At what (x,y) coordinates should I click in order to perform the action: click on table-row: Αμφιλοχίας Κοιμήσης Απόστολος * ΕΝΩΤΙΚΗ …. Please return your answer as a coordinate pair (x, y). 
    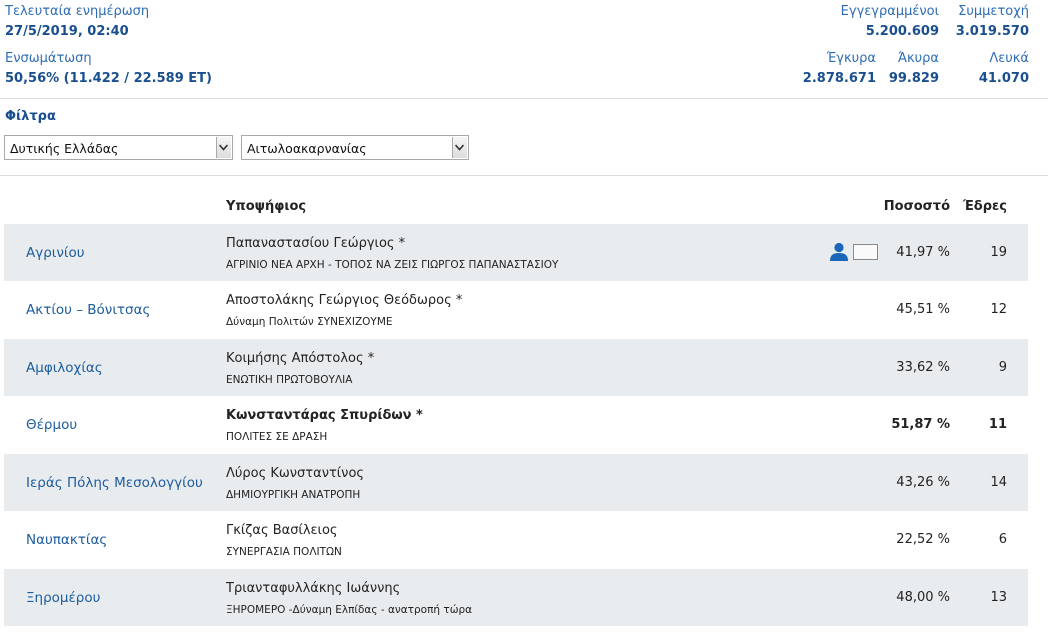
    Looking at the image, I should click on (516, 367).